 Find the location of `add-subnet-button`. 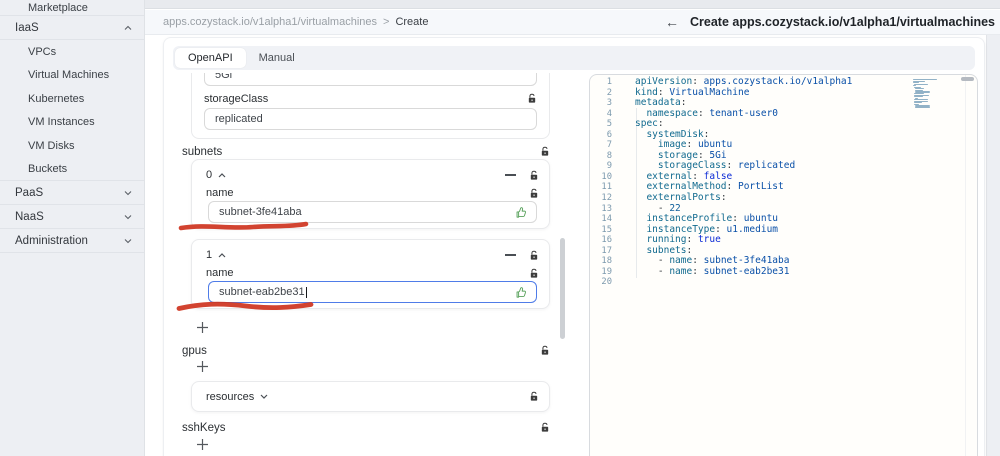

add-subnet-button is located at coordinates (202, 327).